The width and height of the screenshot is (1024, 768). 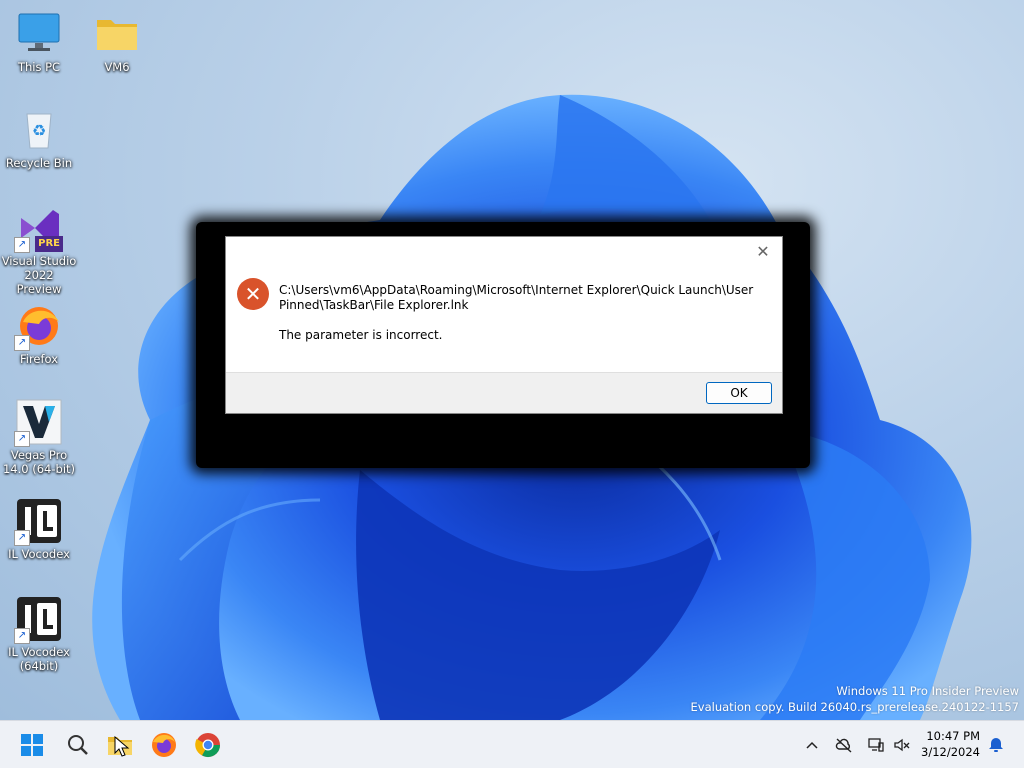 What do you see at coordinates (38, 422) in the screenshot?
I see `vegas-pro-icon: ↗` at bounding box center [38, 422].